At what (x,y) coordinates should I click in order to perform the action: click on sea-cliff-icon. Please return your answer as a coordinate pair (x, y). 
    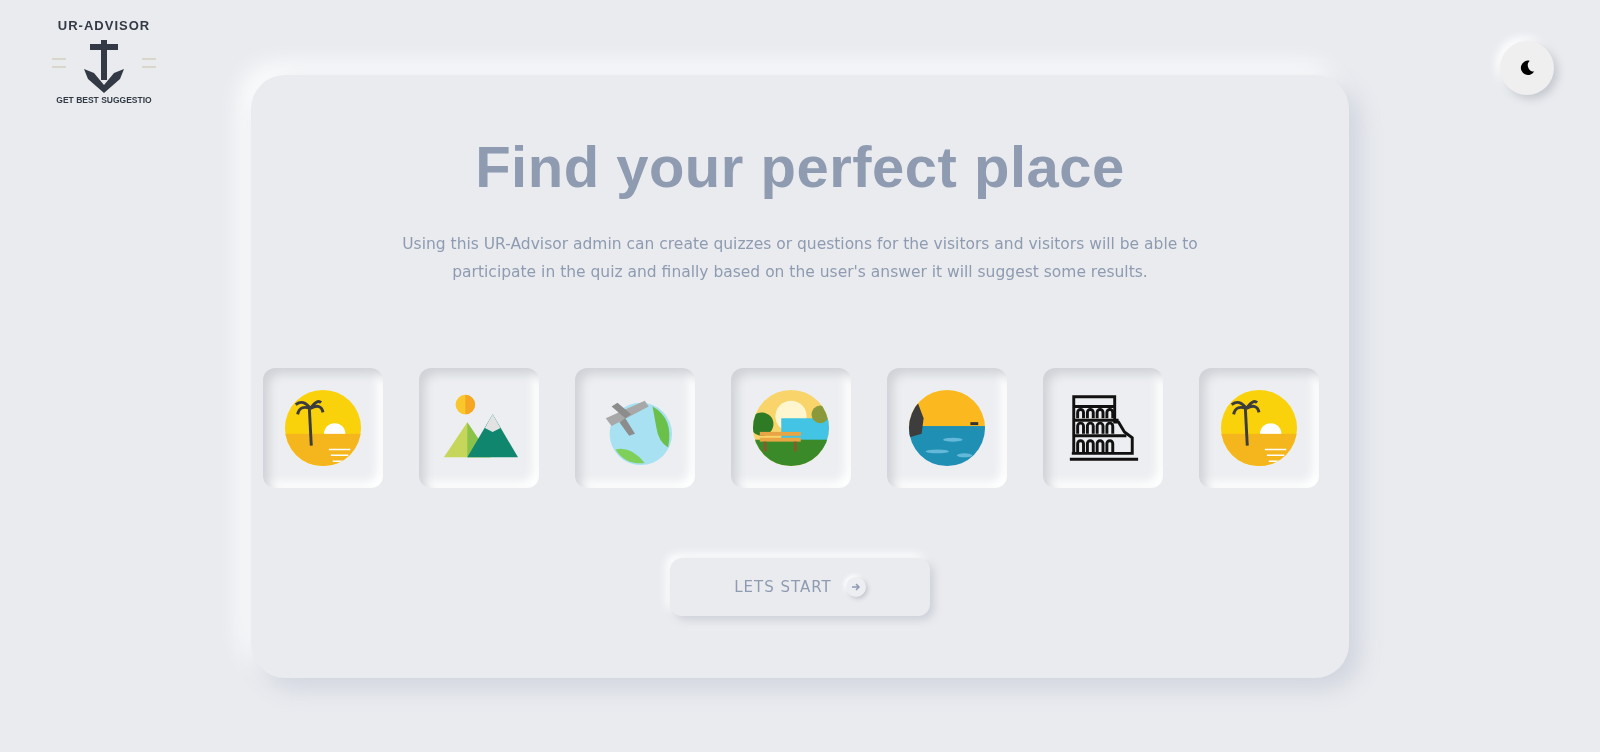
    Looking at the image, I should click on (947, 428).